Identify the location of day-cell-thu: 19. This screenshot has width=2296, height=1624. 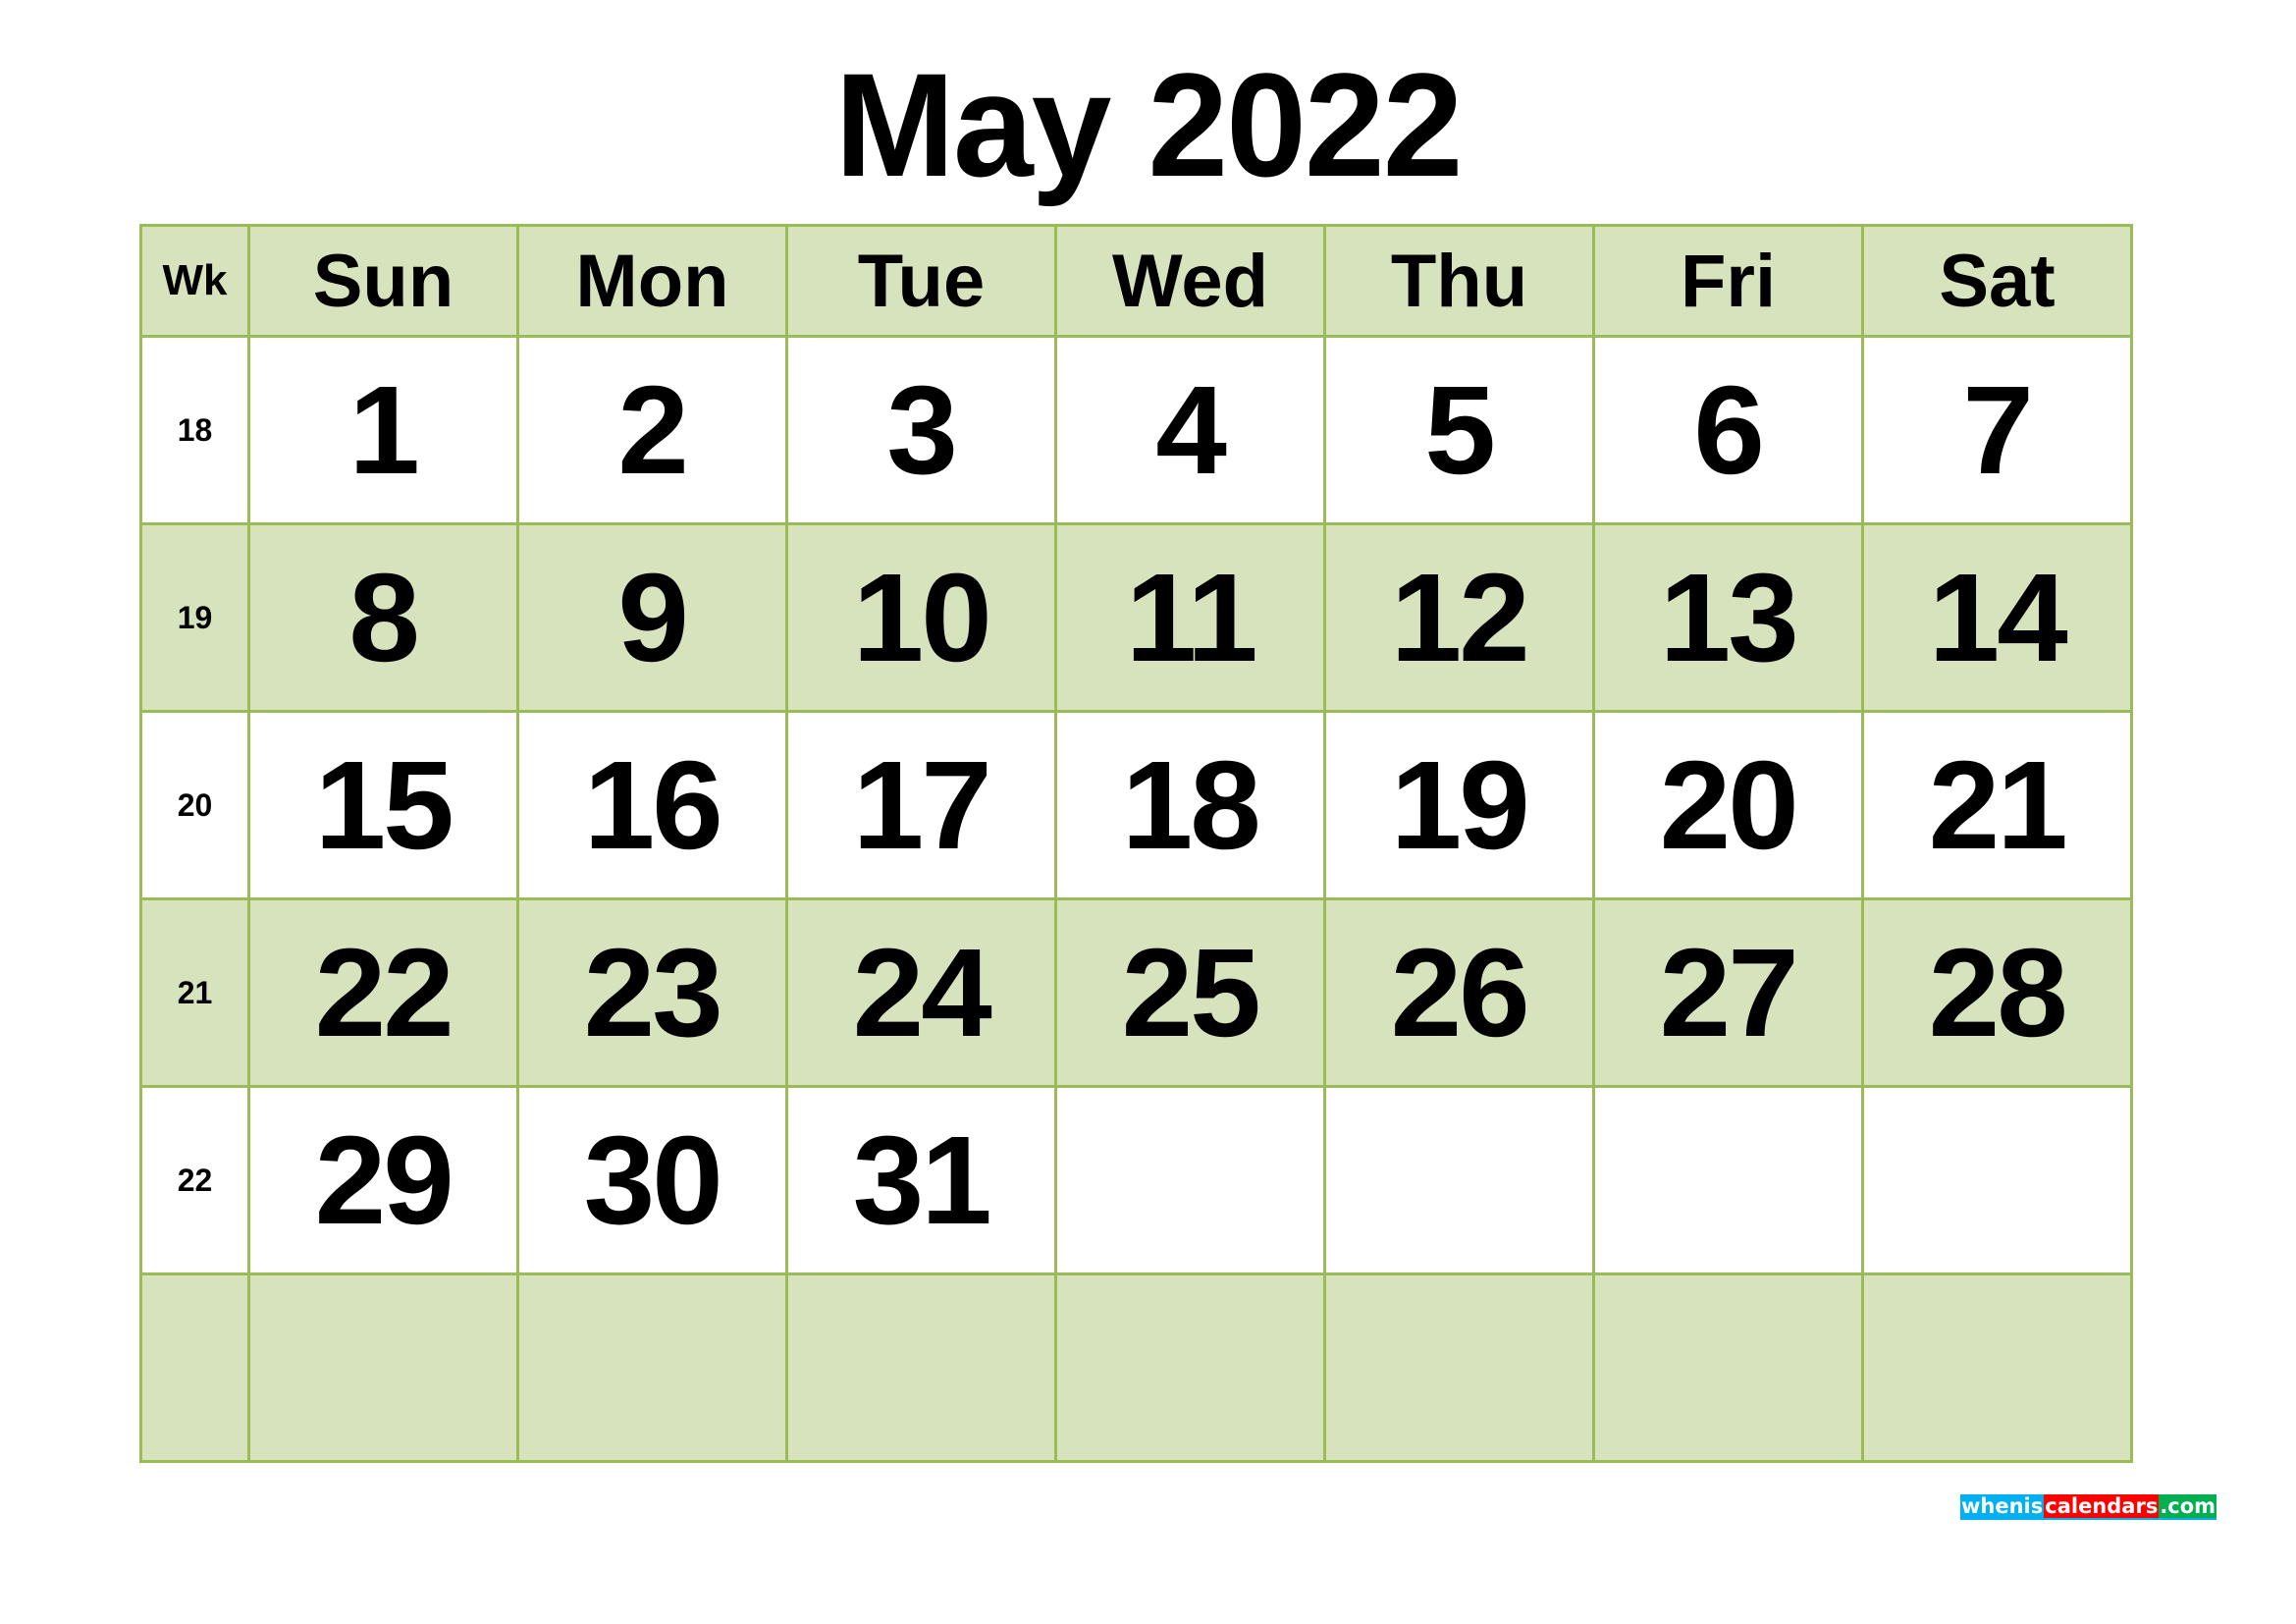
(1459, 805).